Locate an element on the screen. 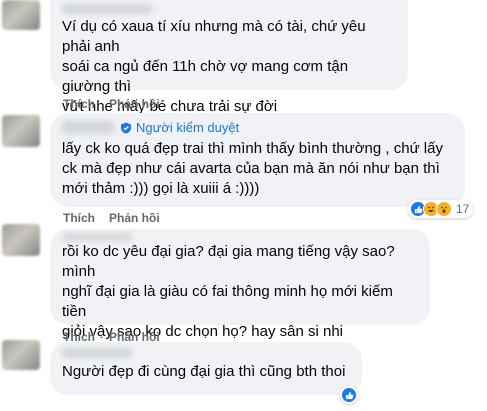  moderator-badge: Người kiểm duyệt is located at coordinates (179, 127).